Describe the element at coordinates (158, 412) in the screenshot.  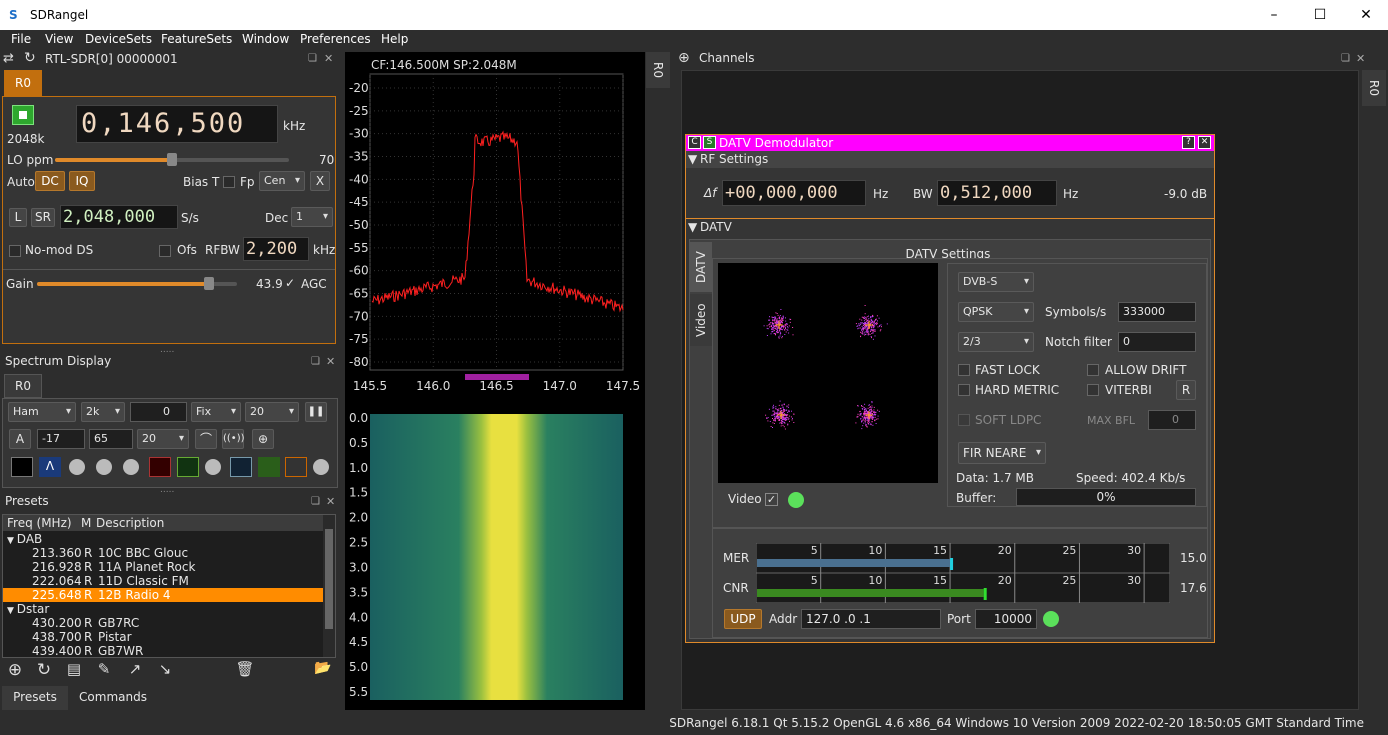
I see `ref-spinbox: 0` at that location.